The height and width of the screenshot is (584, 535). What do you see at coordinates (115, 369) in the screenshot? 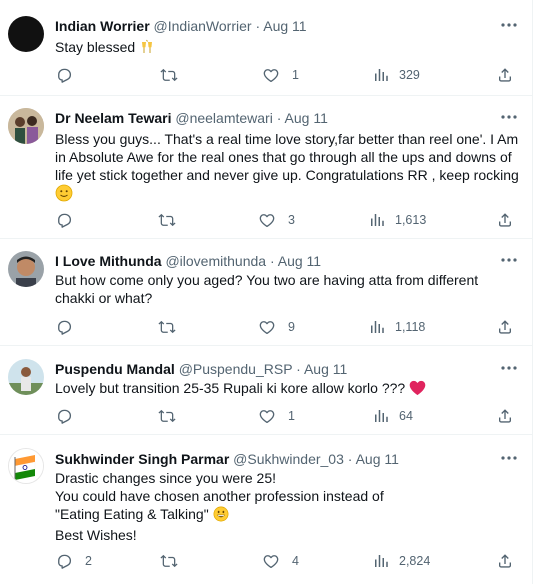
I see `display-name: Puspendu Mandal` at bounding box center [115, 369].